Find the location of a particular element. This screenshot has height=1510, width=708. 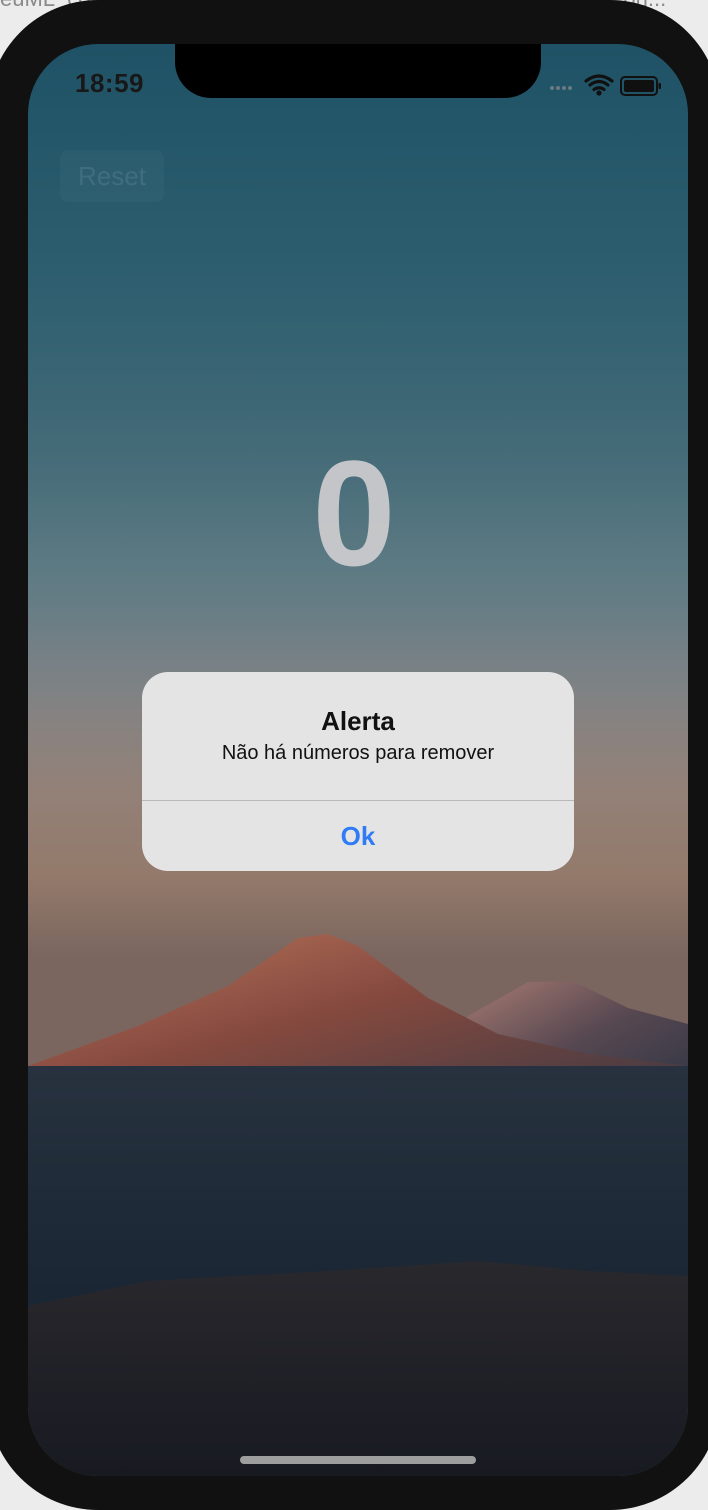

home-indicator is located at coordinates (358, 1460).